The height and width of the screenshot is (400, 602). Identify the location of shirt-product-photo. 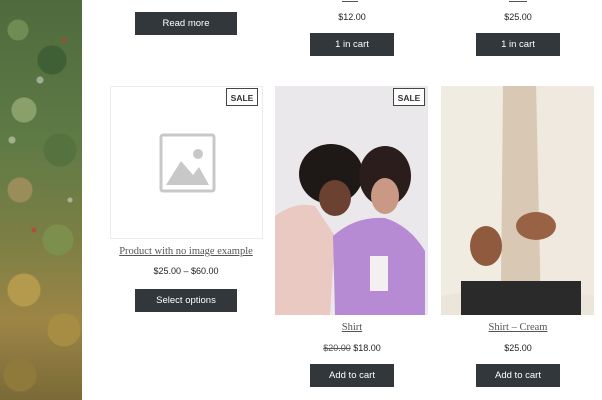
(351, 200).